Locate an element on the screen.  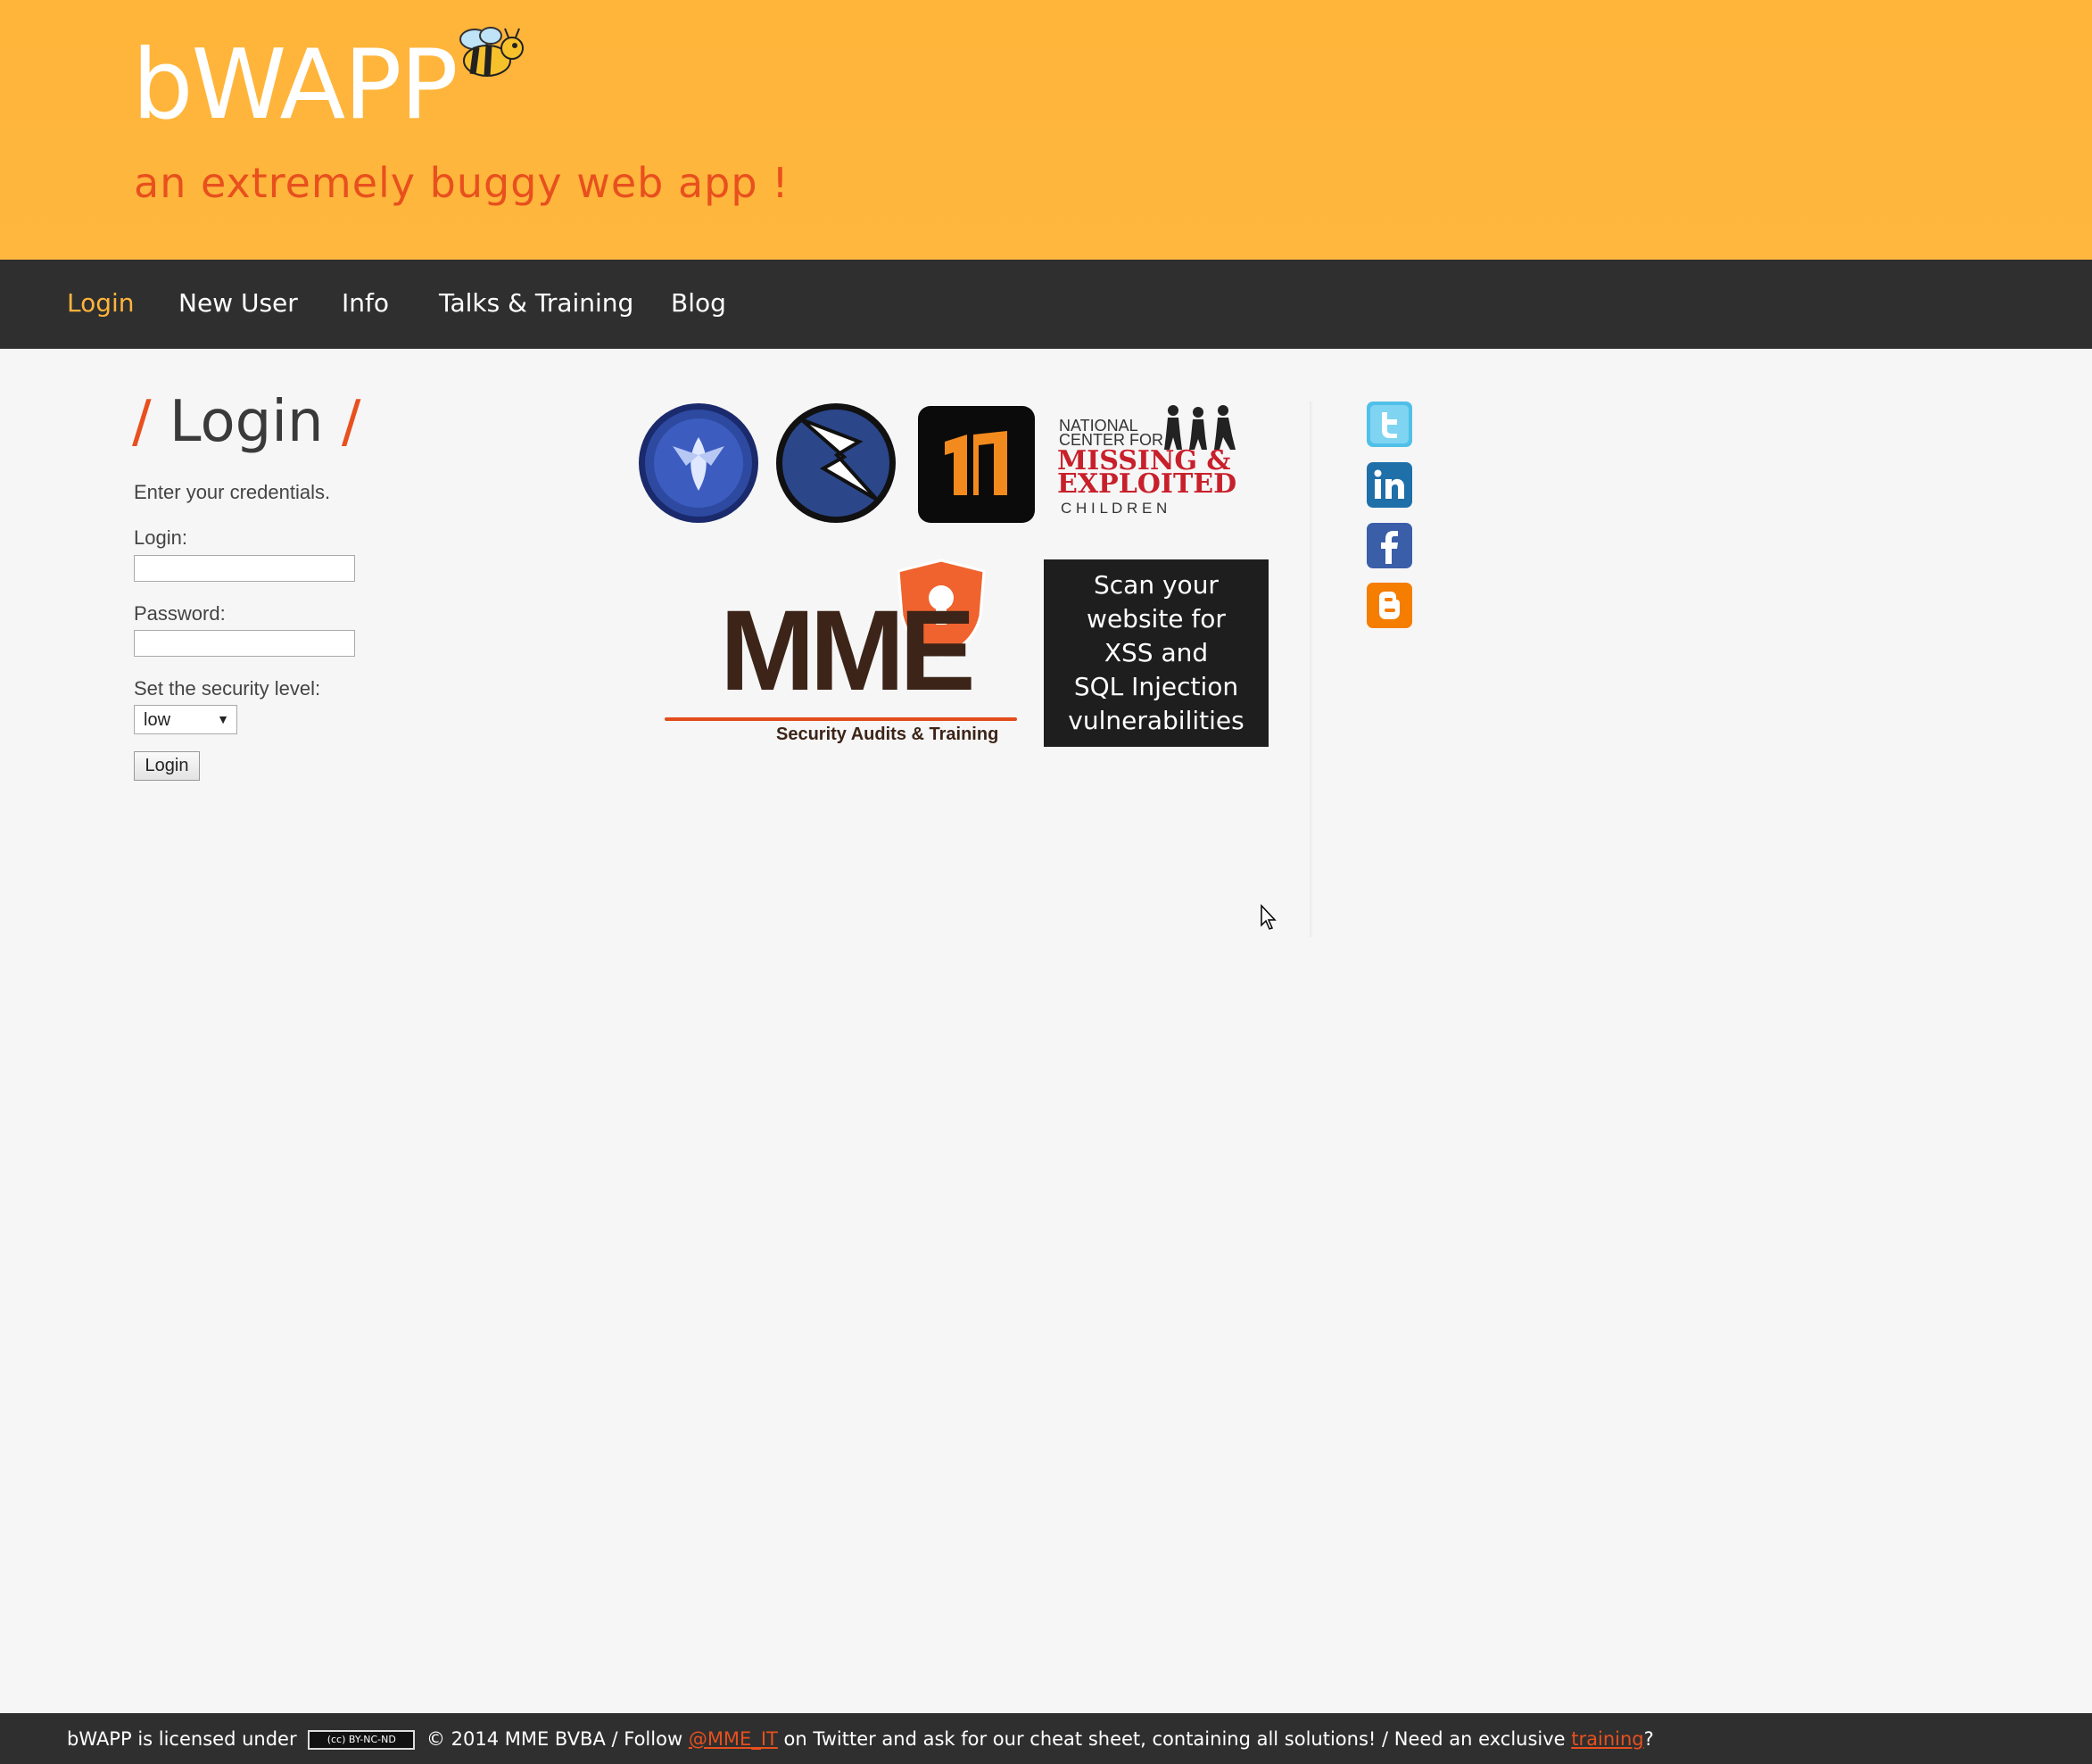
login-button: Login is located at coordinates (167, 766).